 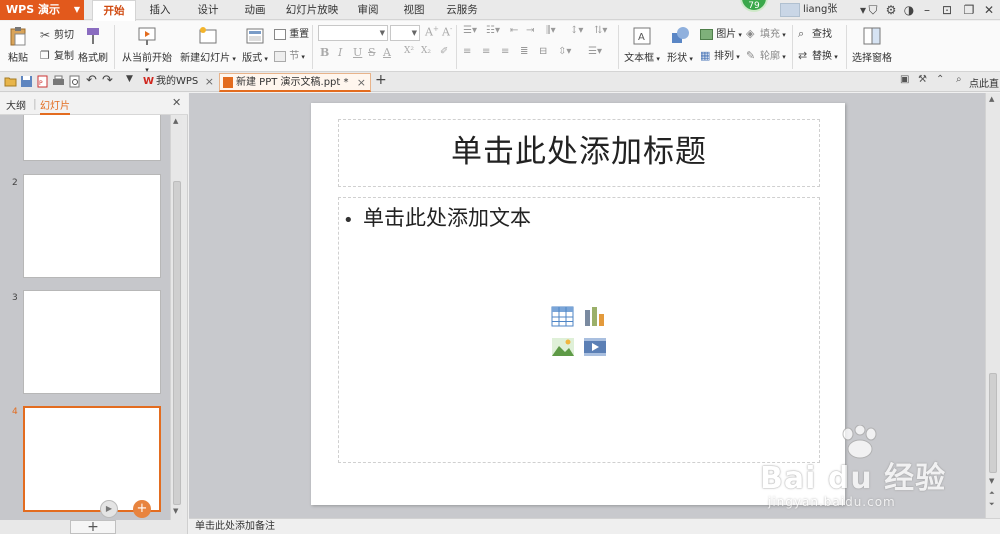 I want to click on tab-cloud: 云服务, so click(x=462, y=10).